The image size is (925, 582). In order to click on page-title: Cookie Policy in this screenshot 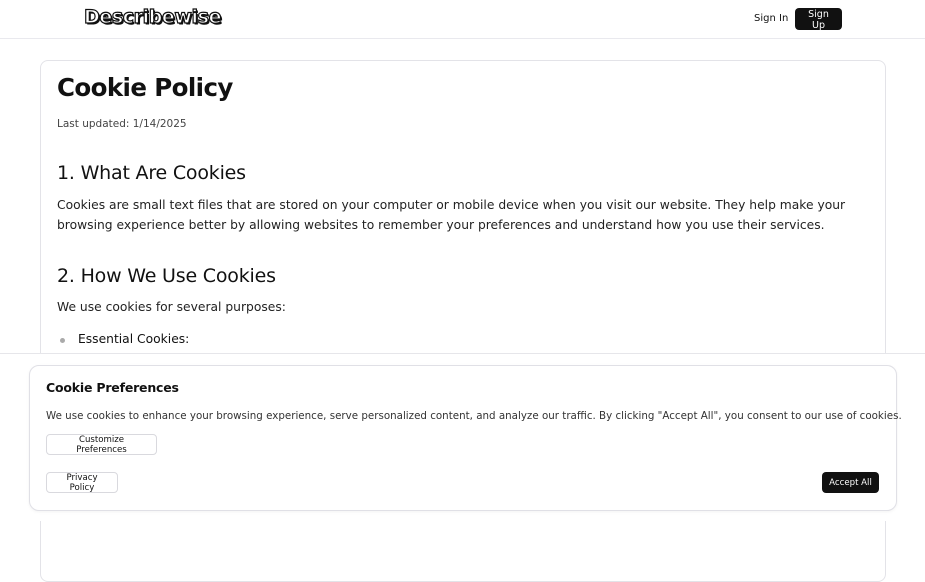, I will do `click(145, 87)`.